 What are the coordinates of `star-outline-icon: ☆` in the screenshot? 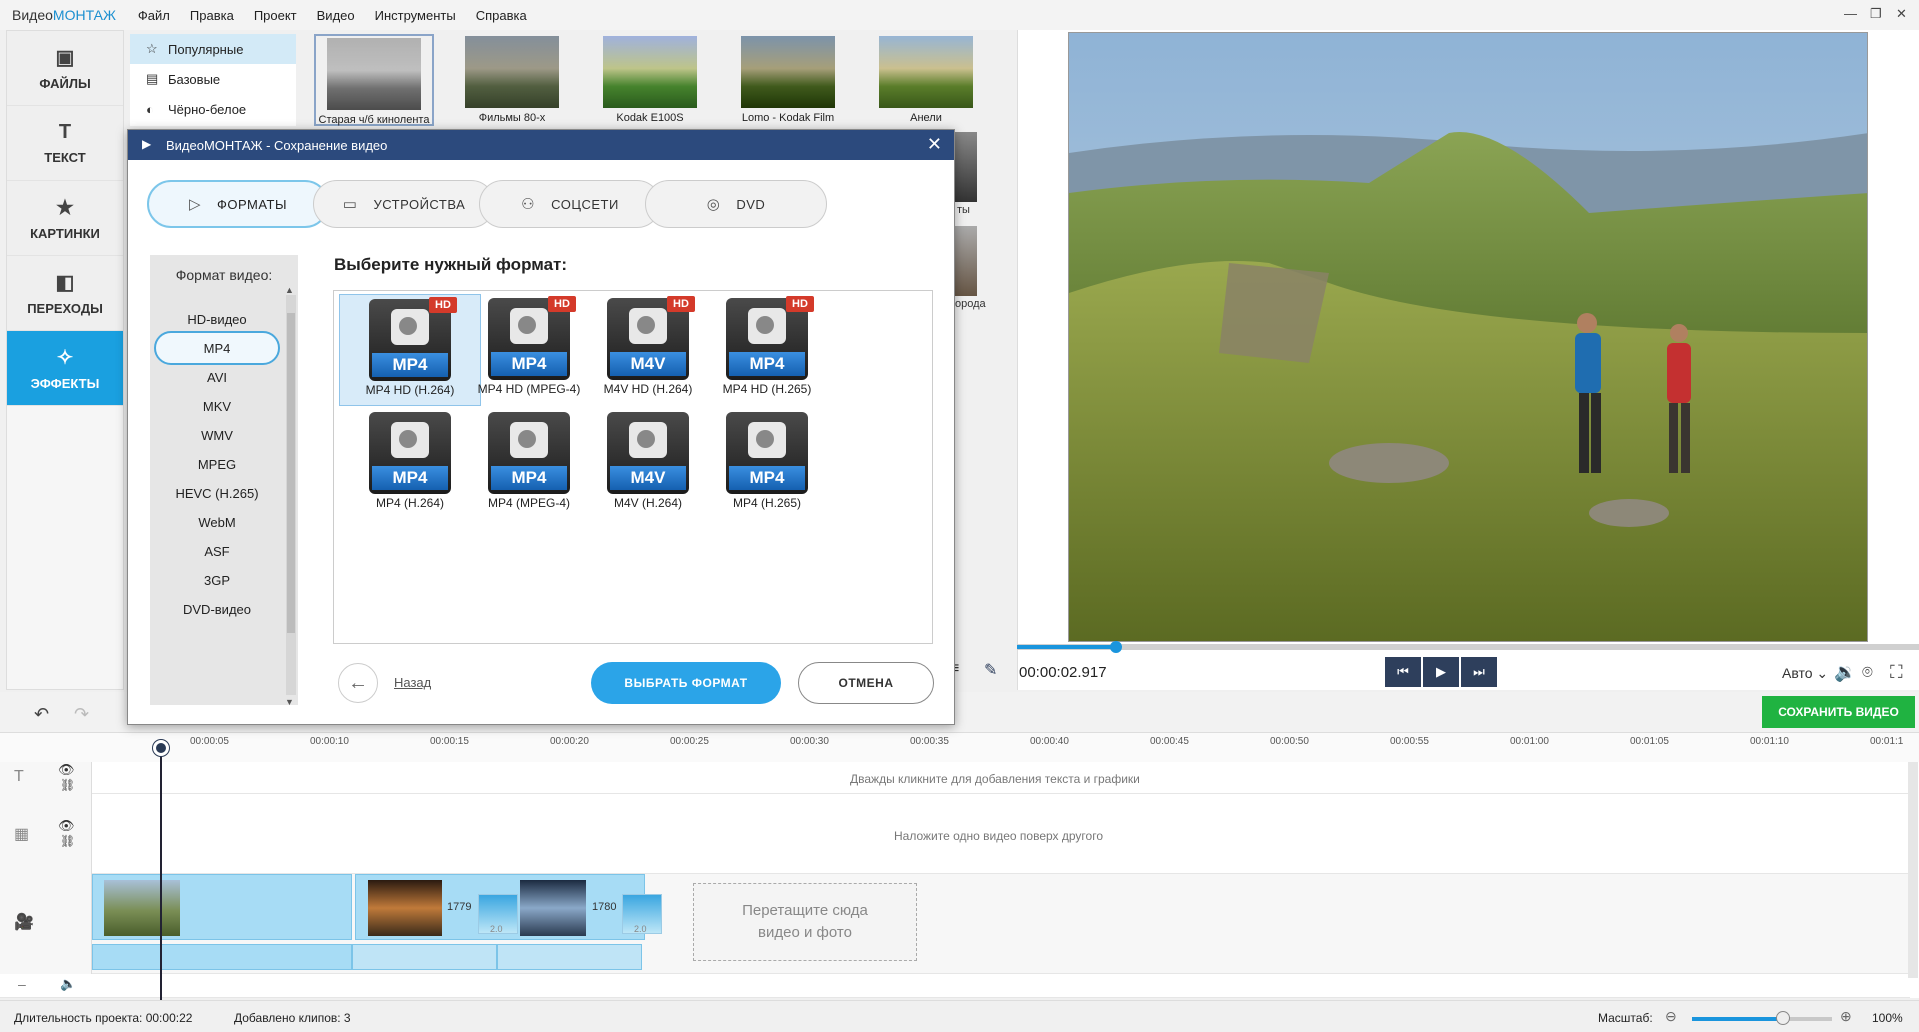 It's located at (152, 48).